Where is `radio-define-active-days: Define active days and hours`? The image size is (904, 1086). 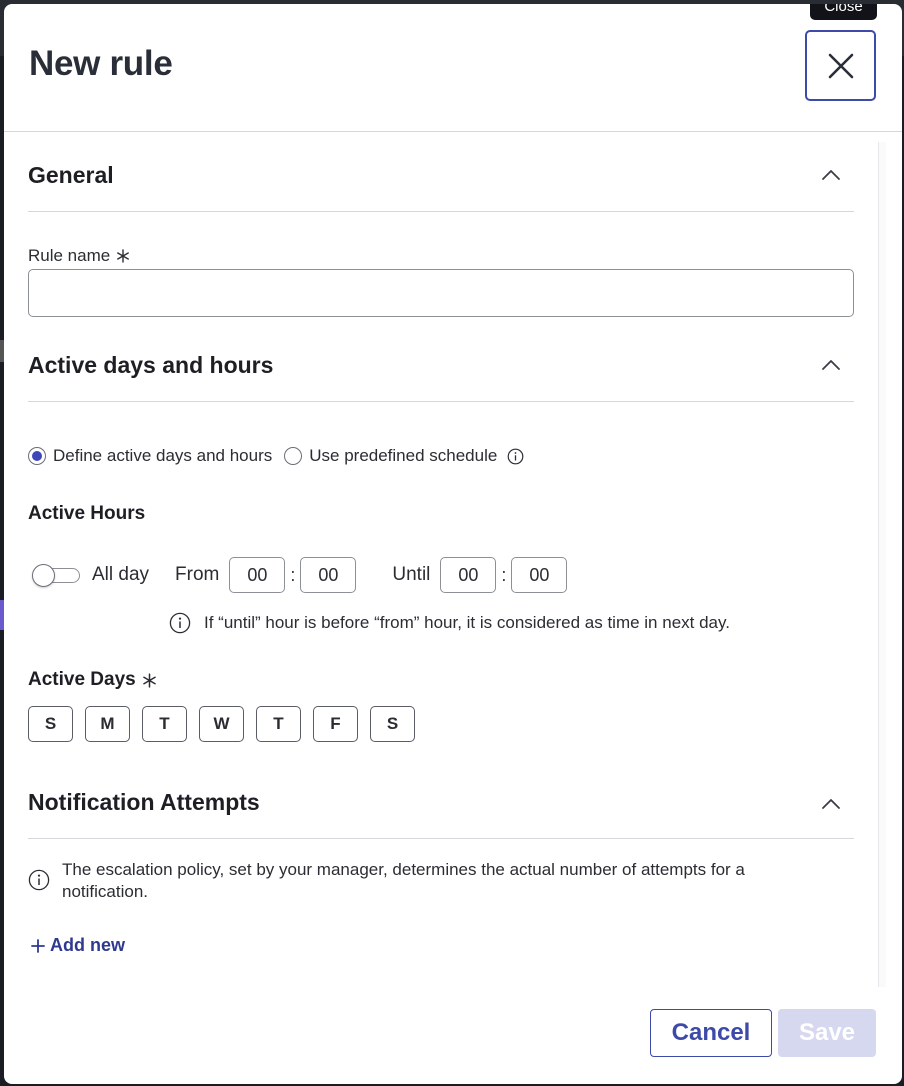 radio-define-active-days: Define active days and hours is located at coordinates (150, 456).